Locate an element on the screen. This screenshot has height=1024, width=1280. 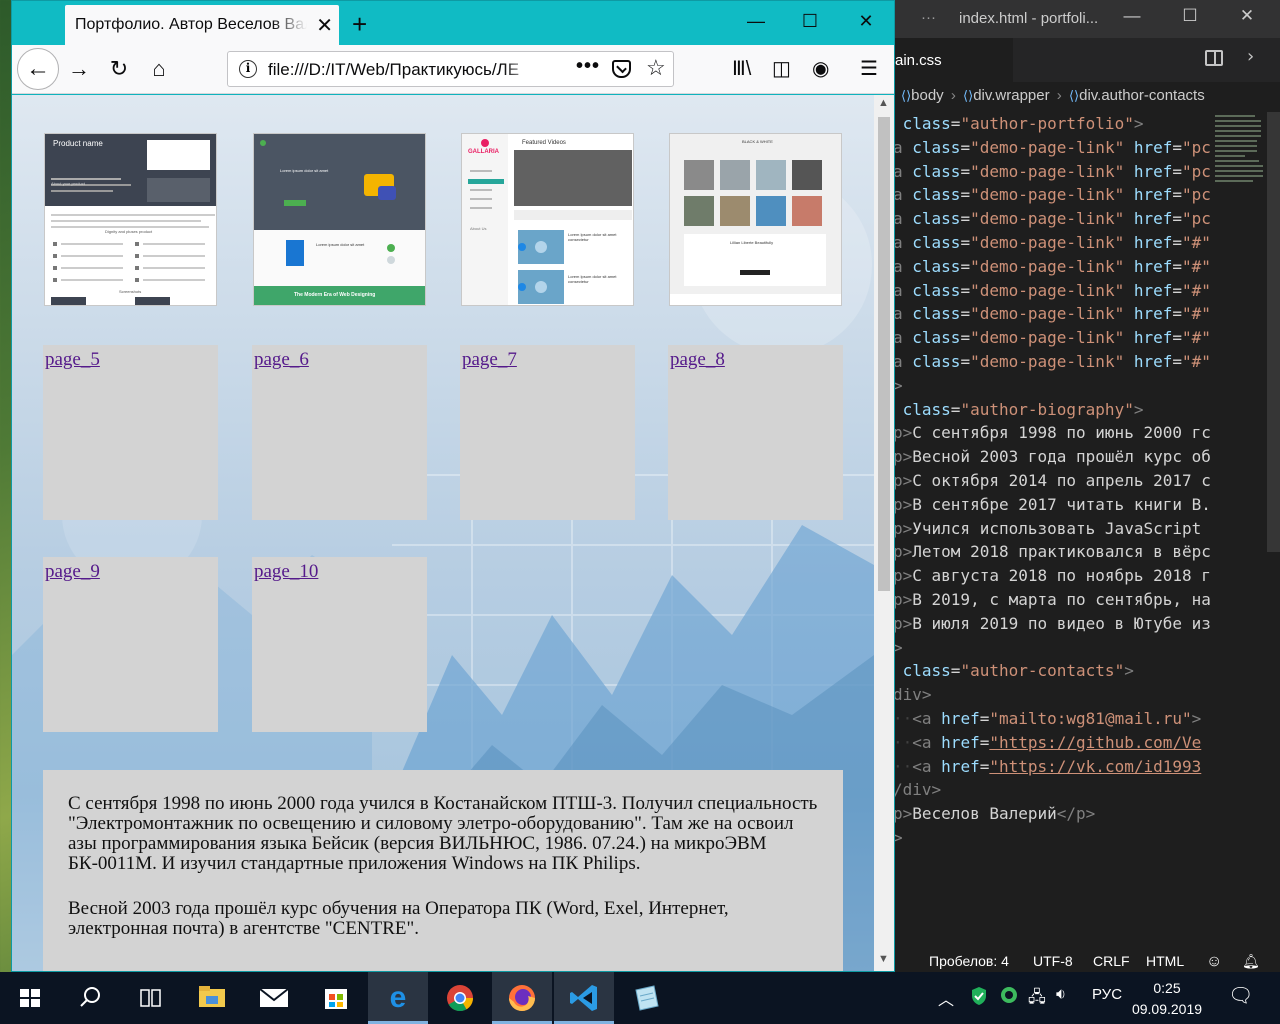
language-indicator: РУС is located at coordinates (1107, 994).